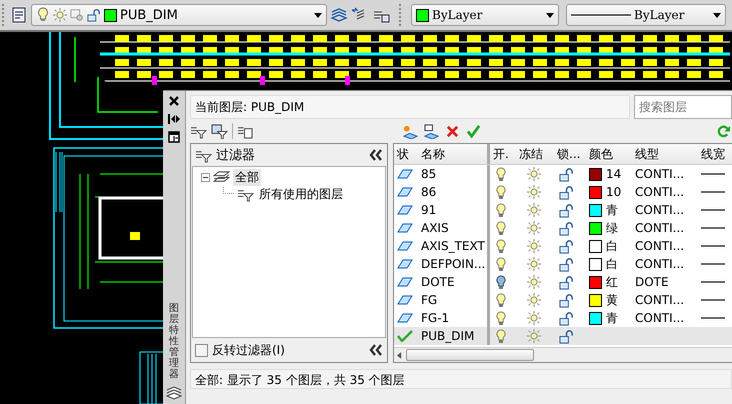 The width and height of the screenshot is (732, 404). Describe the element at coordinates (454, 174) in the screenshot. I see `layer-name: 85` at that location.